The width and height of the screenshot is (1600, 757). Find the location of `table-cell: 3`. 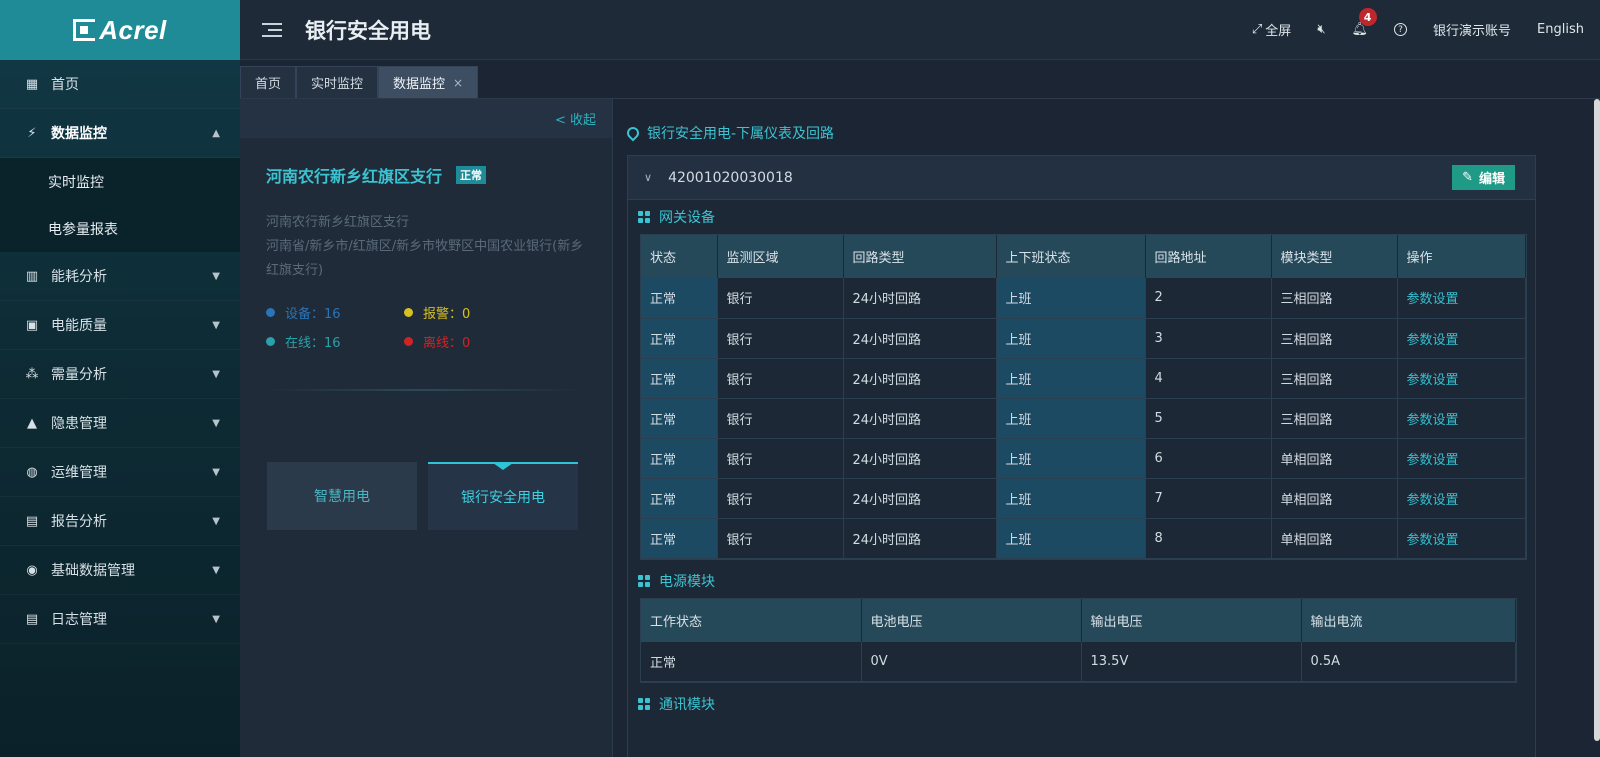

table-cell: 3 is located at coordinates (1208, 338).